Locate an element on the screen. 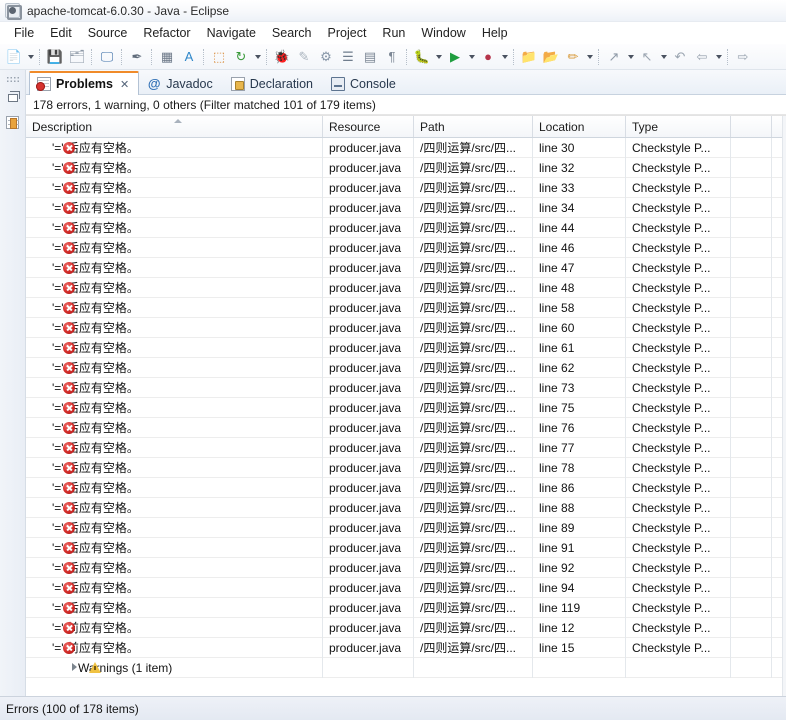  next-annotation-dropdown-arrow is located at coordinates (630, 57).